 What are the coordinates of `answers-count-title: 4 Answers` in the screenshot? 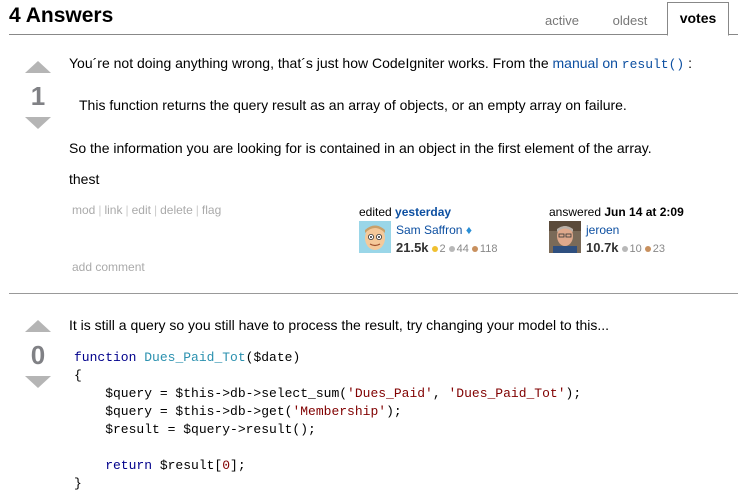 It's located at (61, 15).